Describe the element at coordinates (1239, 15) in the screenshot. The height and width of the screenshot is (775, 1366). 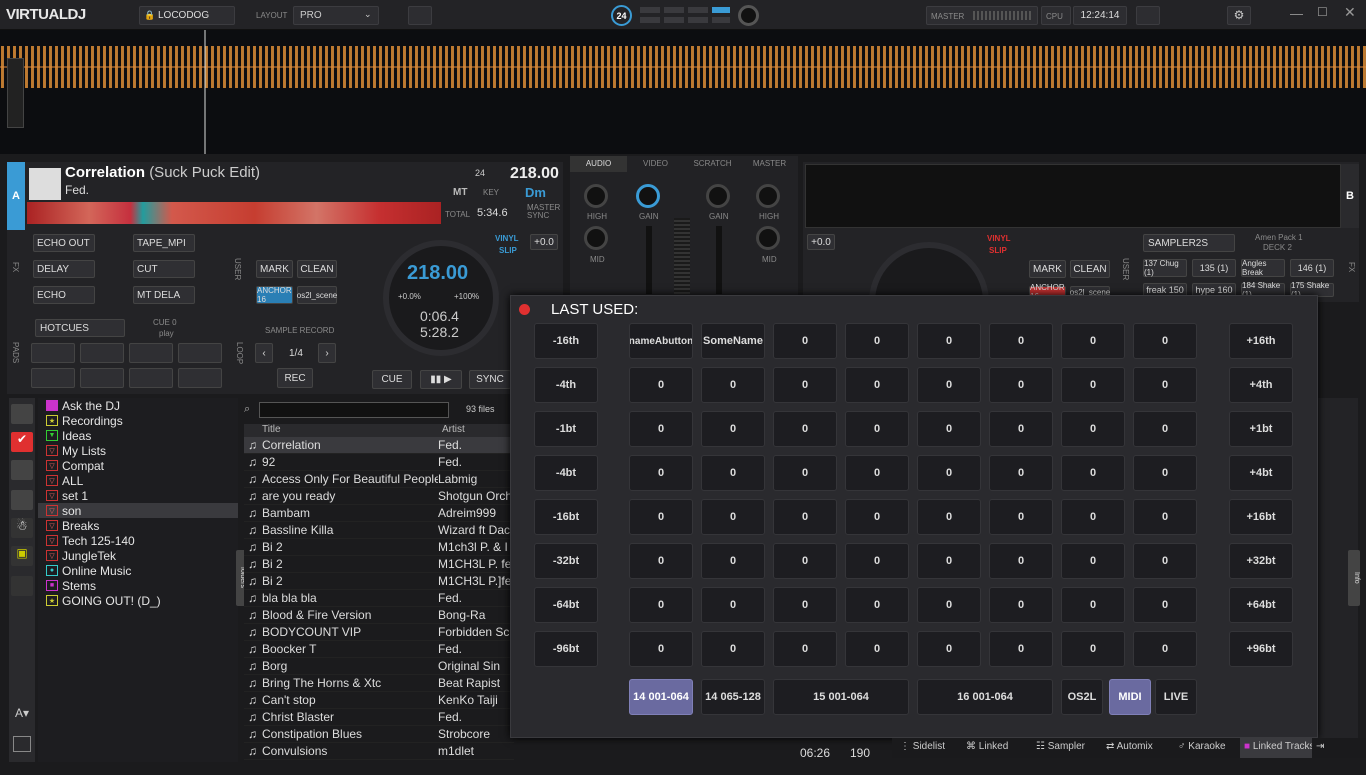
I see `gear-icon: ⚙` at that location.